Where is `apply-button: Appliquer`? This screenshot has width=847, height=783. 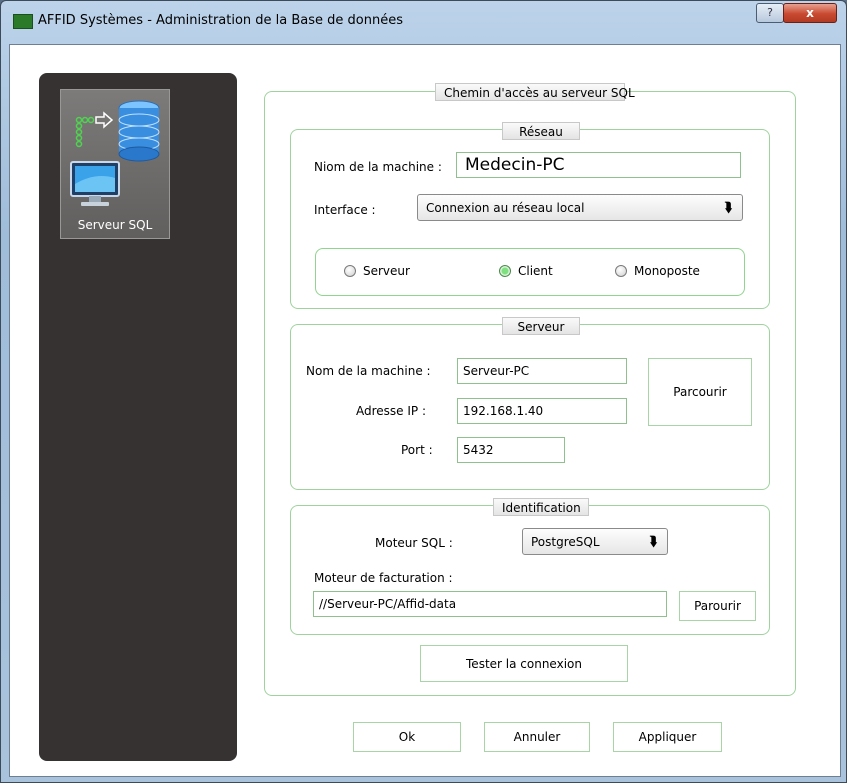 apply-button: Appliquer is located at coordinates (667, 737).